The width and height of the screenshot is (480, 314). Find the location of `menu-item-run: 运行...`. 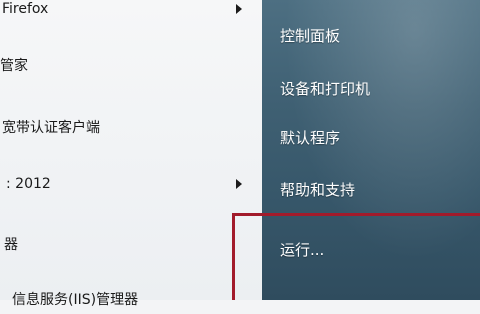

menu-item-run: 运行... is located at coordinates (302, 249).